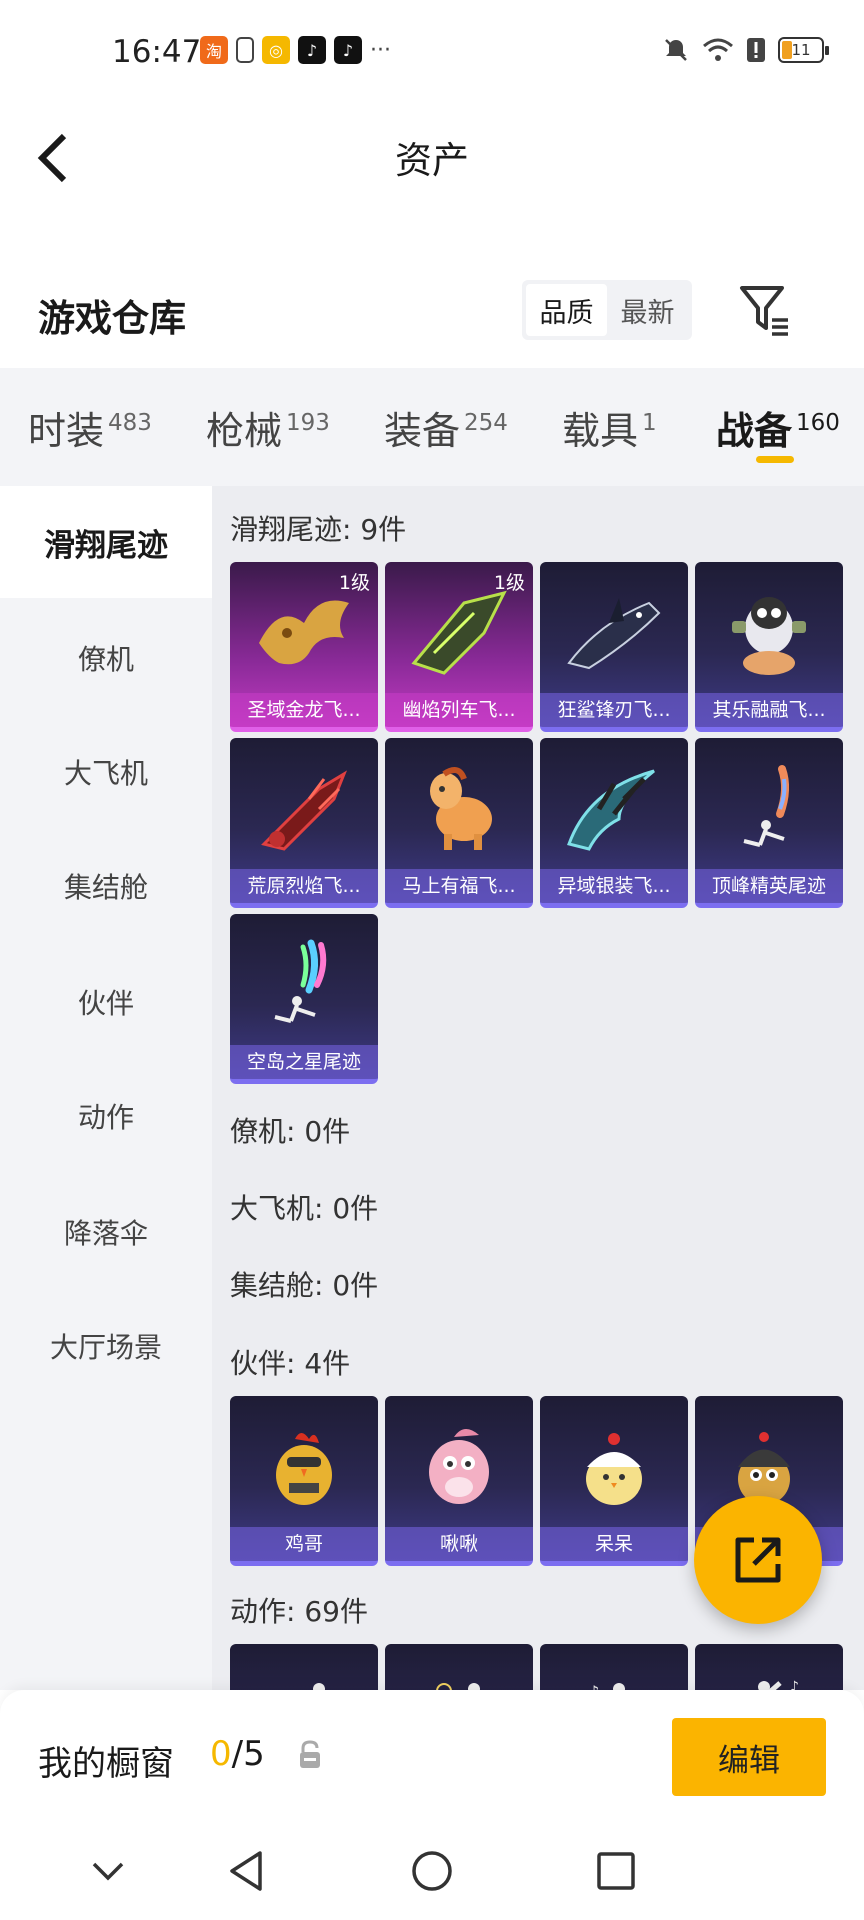 Image resolution: width=864 pixels, height=1920 pixels. Describe the element at coordinates (304, 1062) in the screenshot. I see `item-name: 空岛之星尾迹` at that location.